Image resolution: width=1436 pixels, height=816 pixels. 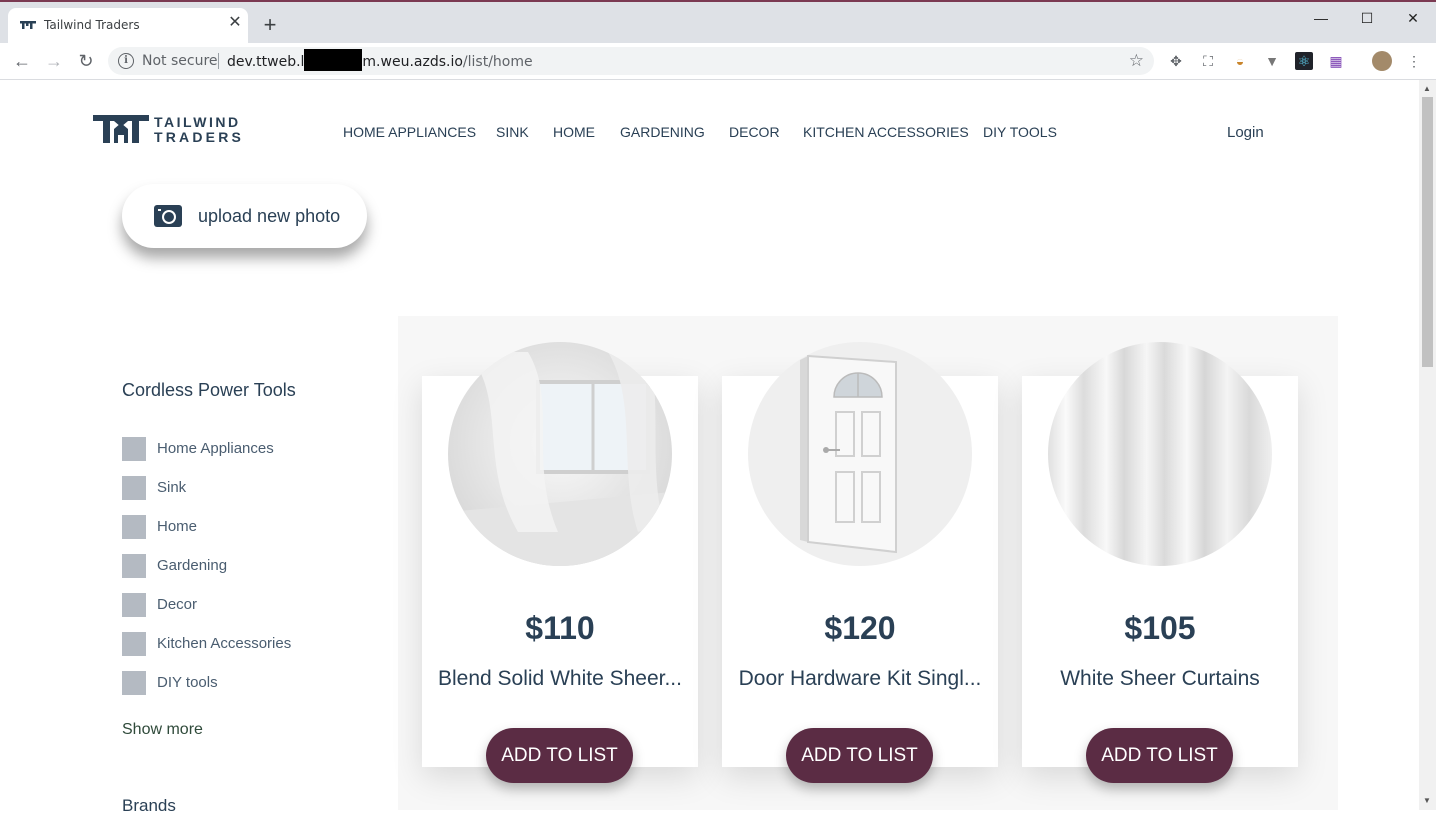 I want to click on product-card: $105 White Sheer Curtains ADD TO LIST, so click(x=1160, y=562).